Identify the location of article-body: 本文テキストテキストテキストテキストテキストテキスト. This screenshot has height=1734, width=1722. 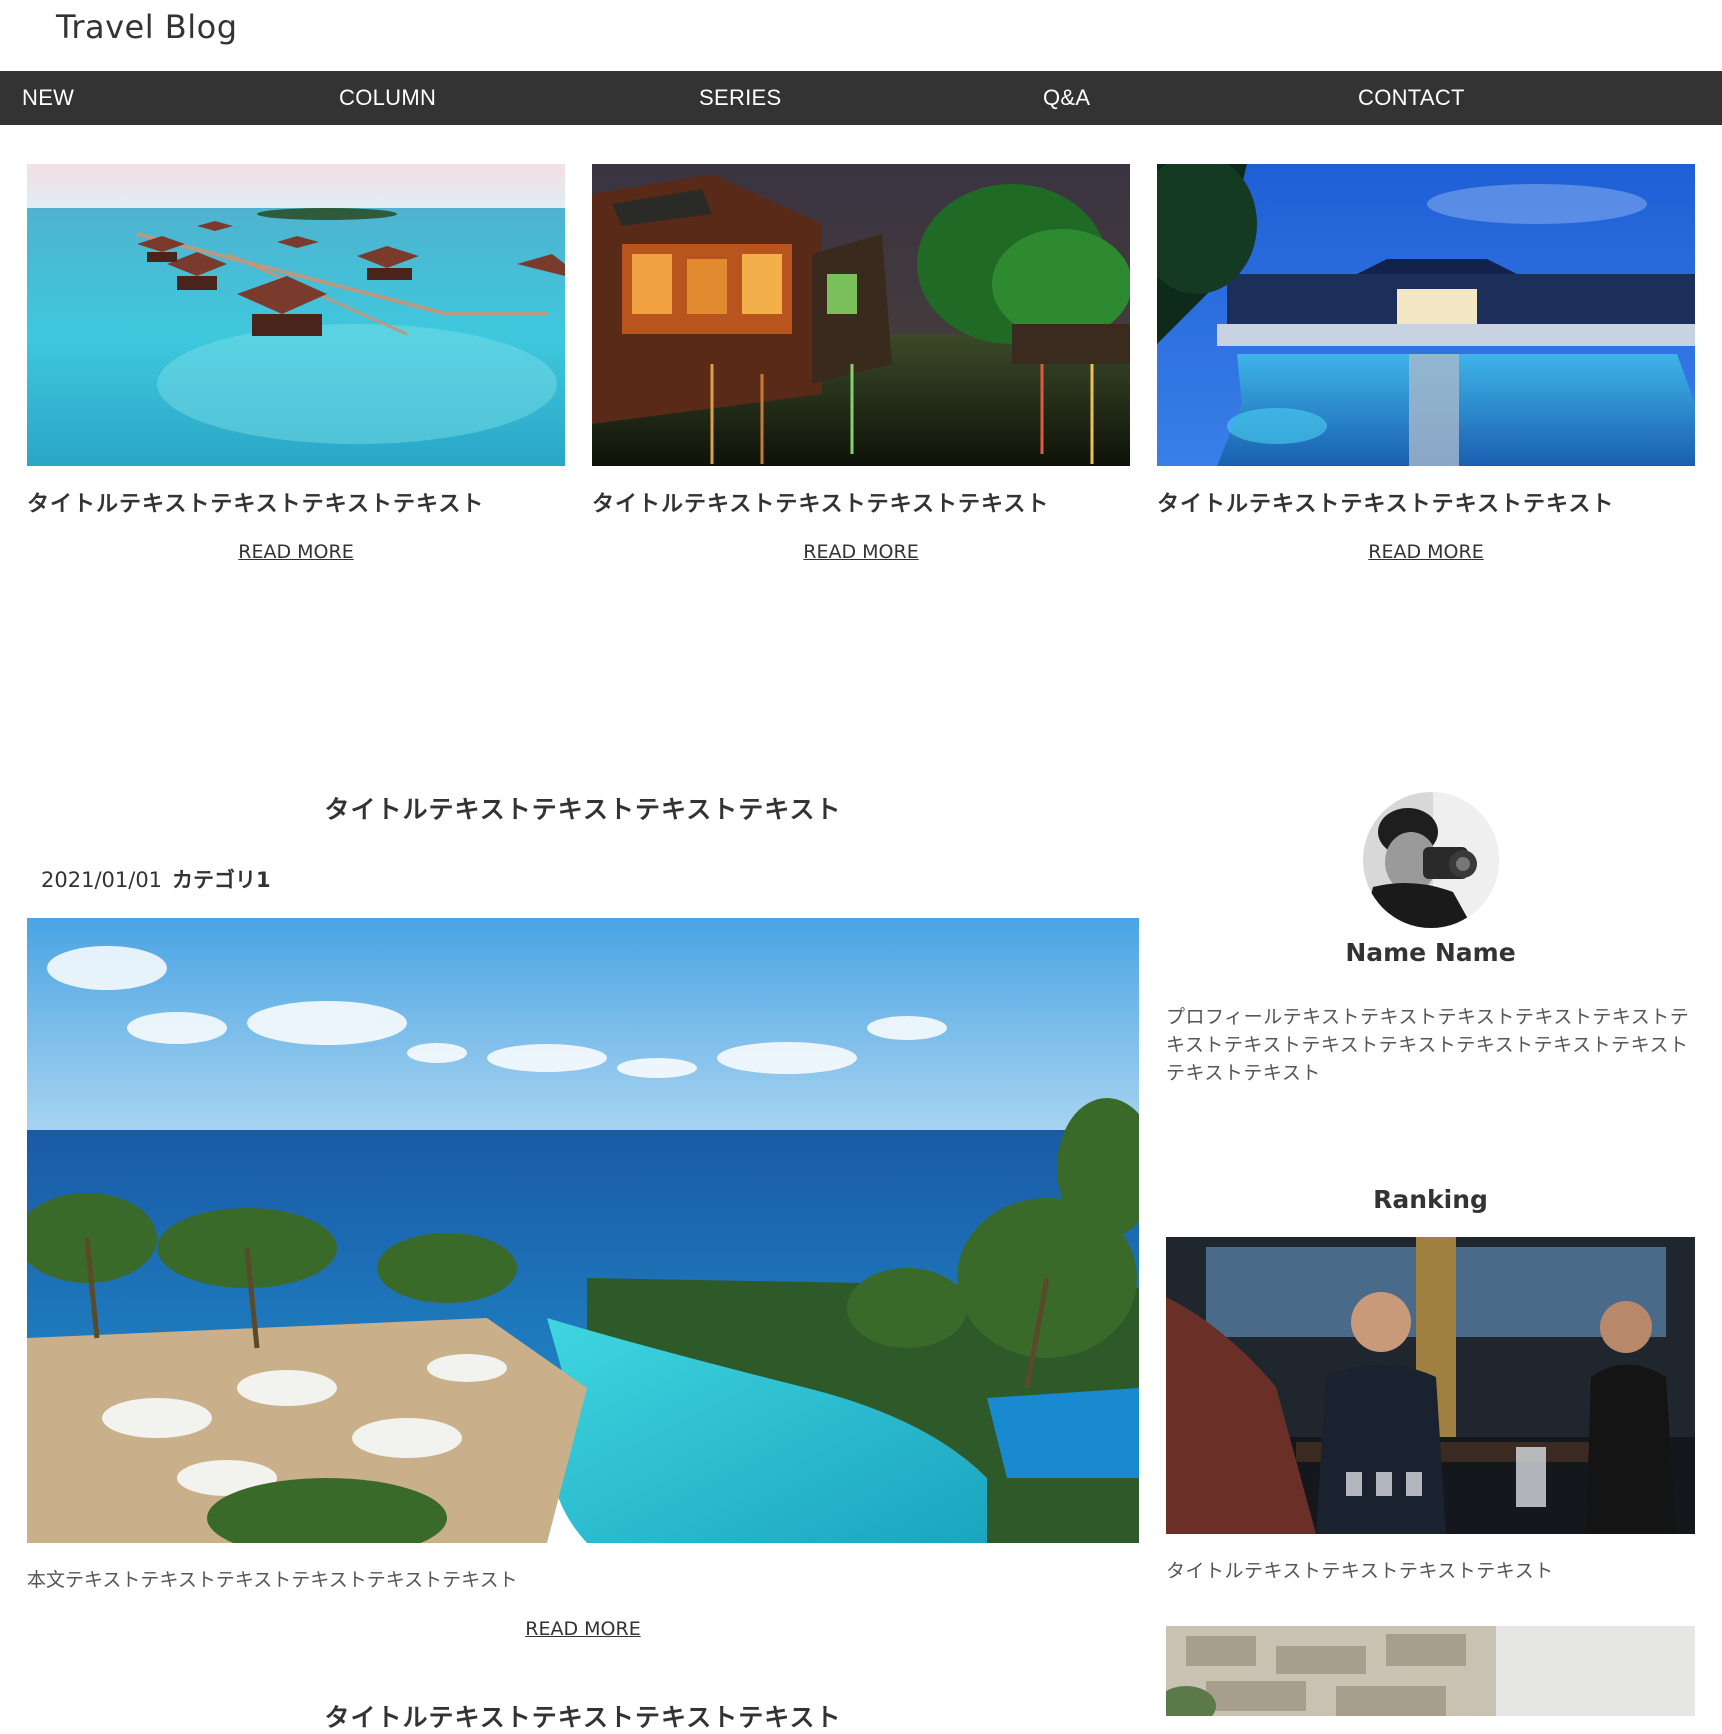
(272, 1580).